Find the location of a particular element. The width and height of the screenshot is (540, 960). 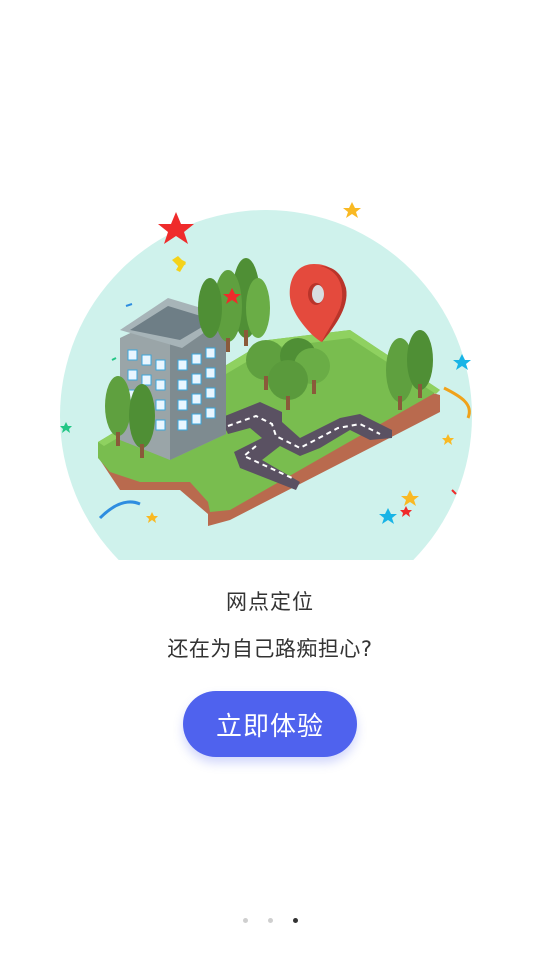

try-now-button: 立即体验 is located at coordinates (270, 724).